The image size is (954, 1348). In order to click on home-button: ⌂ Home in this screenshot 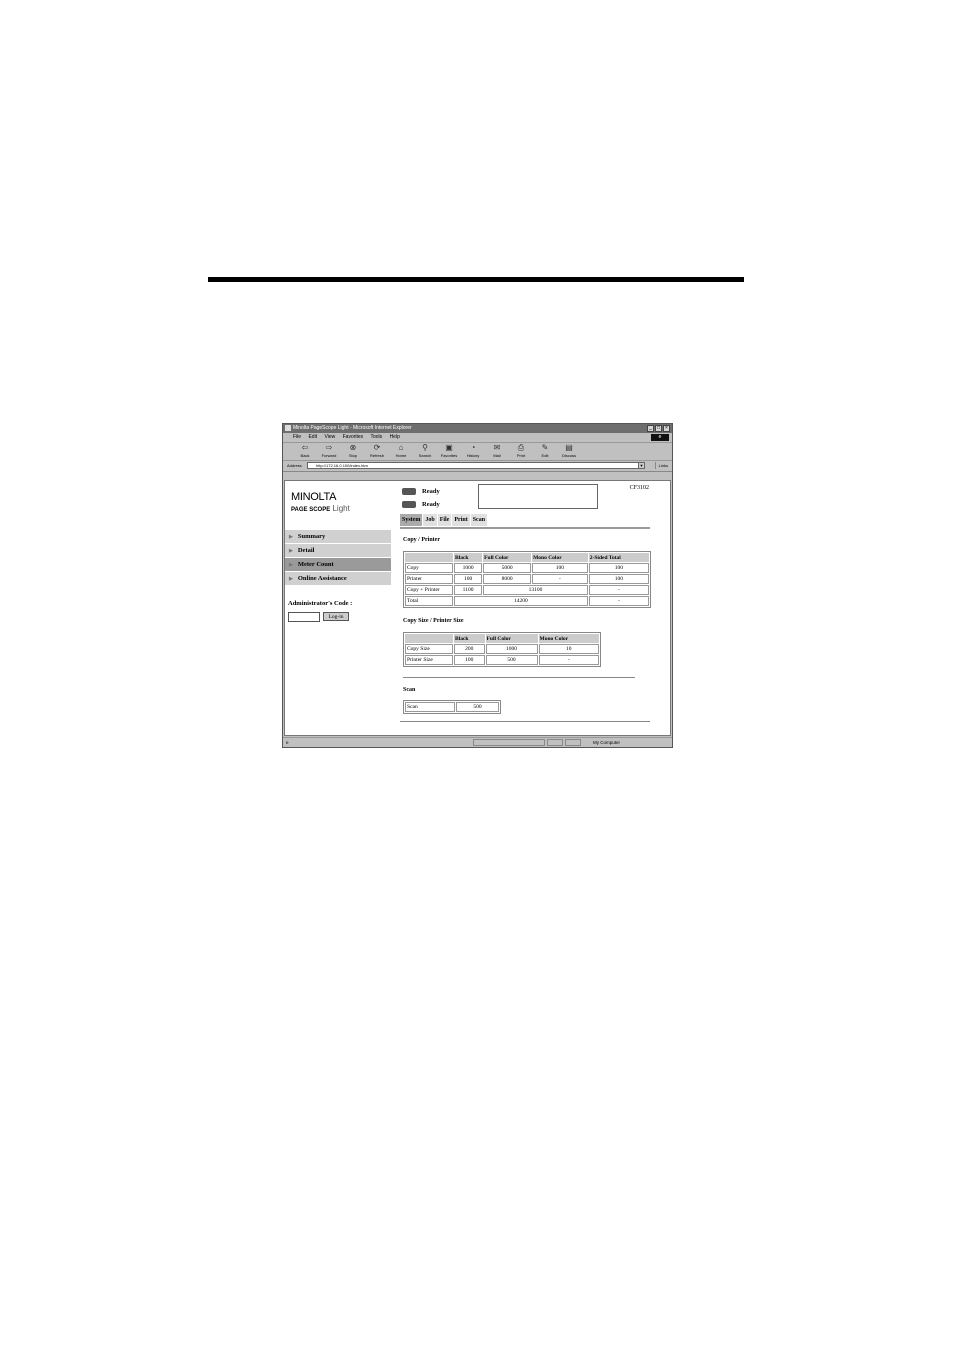, I will do `click(401, 451)`.